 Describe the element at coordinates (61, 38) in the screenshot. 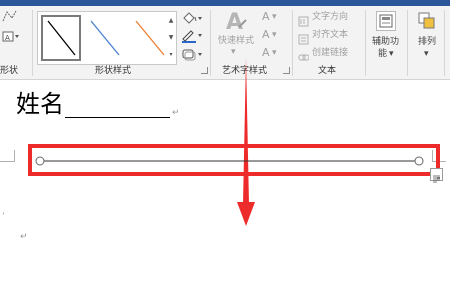

I see `style-swatch-black` at that location.